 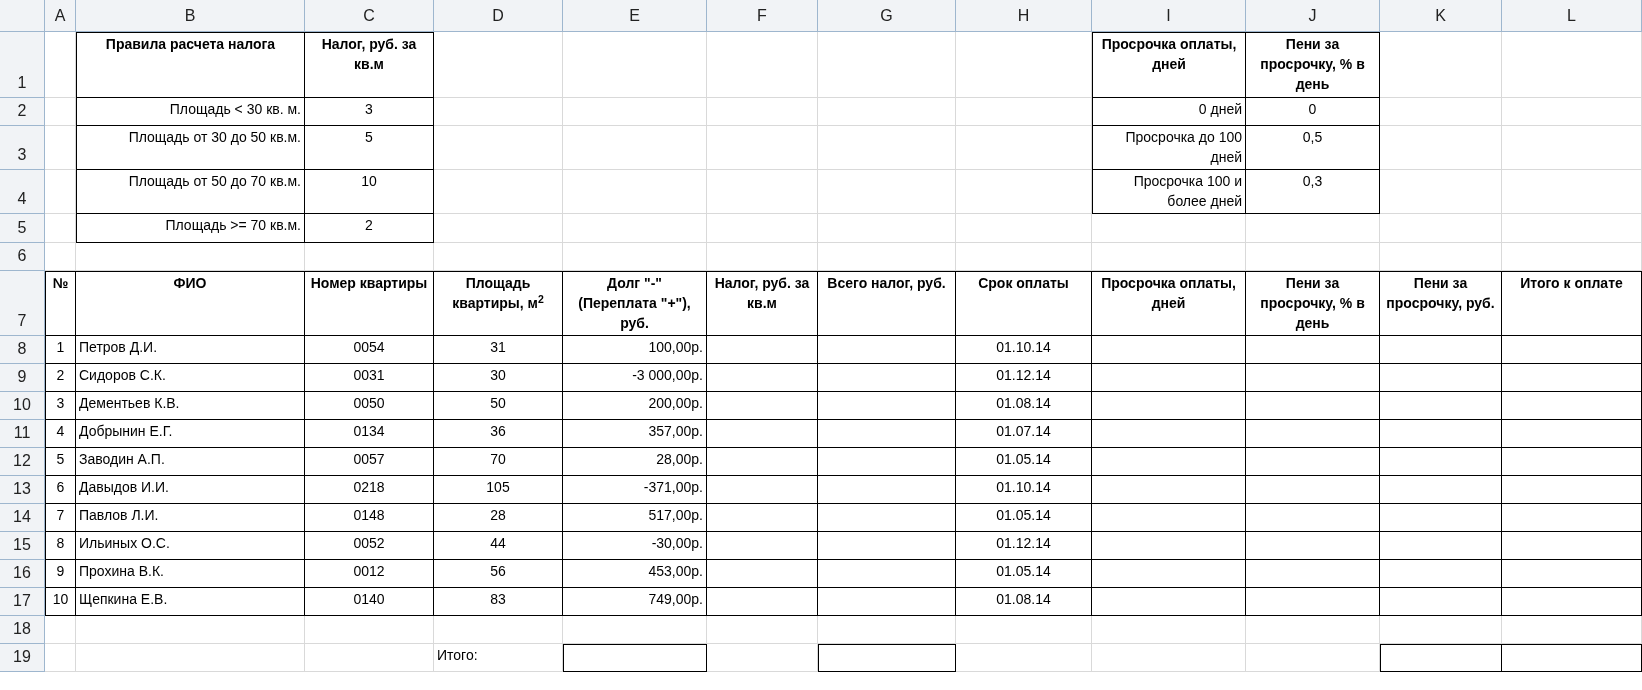 What do you see at coordinates (60, 16) in the screenshot?
I see `column-header: A` at bounding box center [60, 16].